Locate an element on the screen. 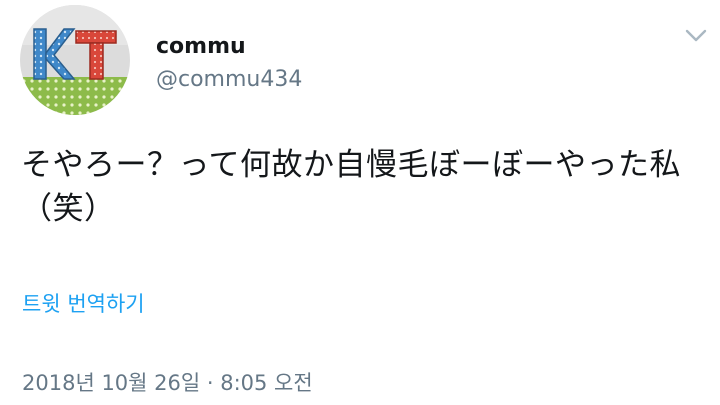 This screenshot has height=405, width=720. avatar is located at coordinates (75, 60).